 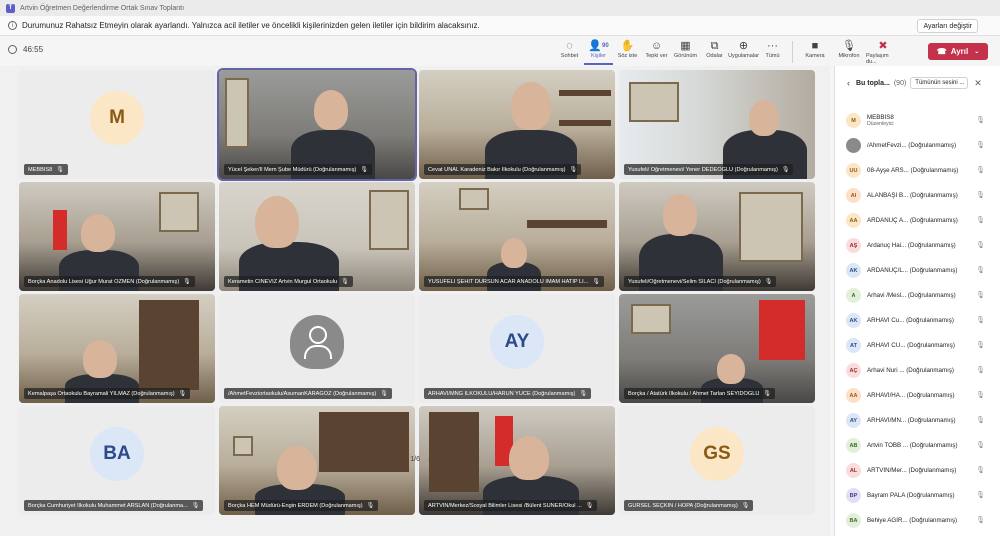 I want to click on chevron-down-icon: ⌄, so click(x=976, y=51).